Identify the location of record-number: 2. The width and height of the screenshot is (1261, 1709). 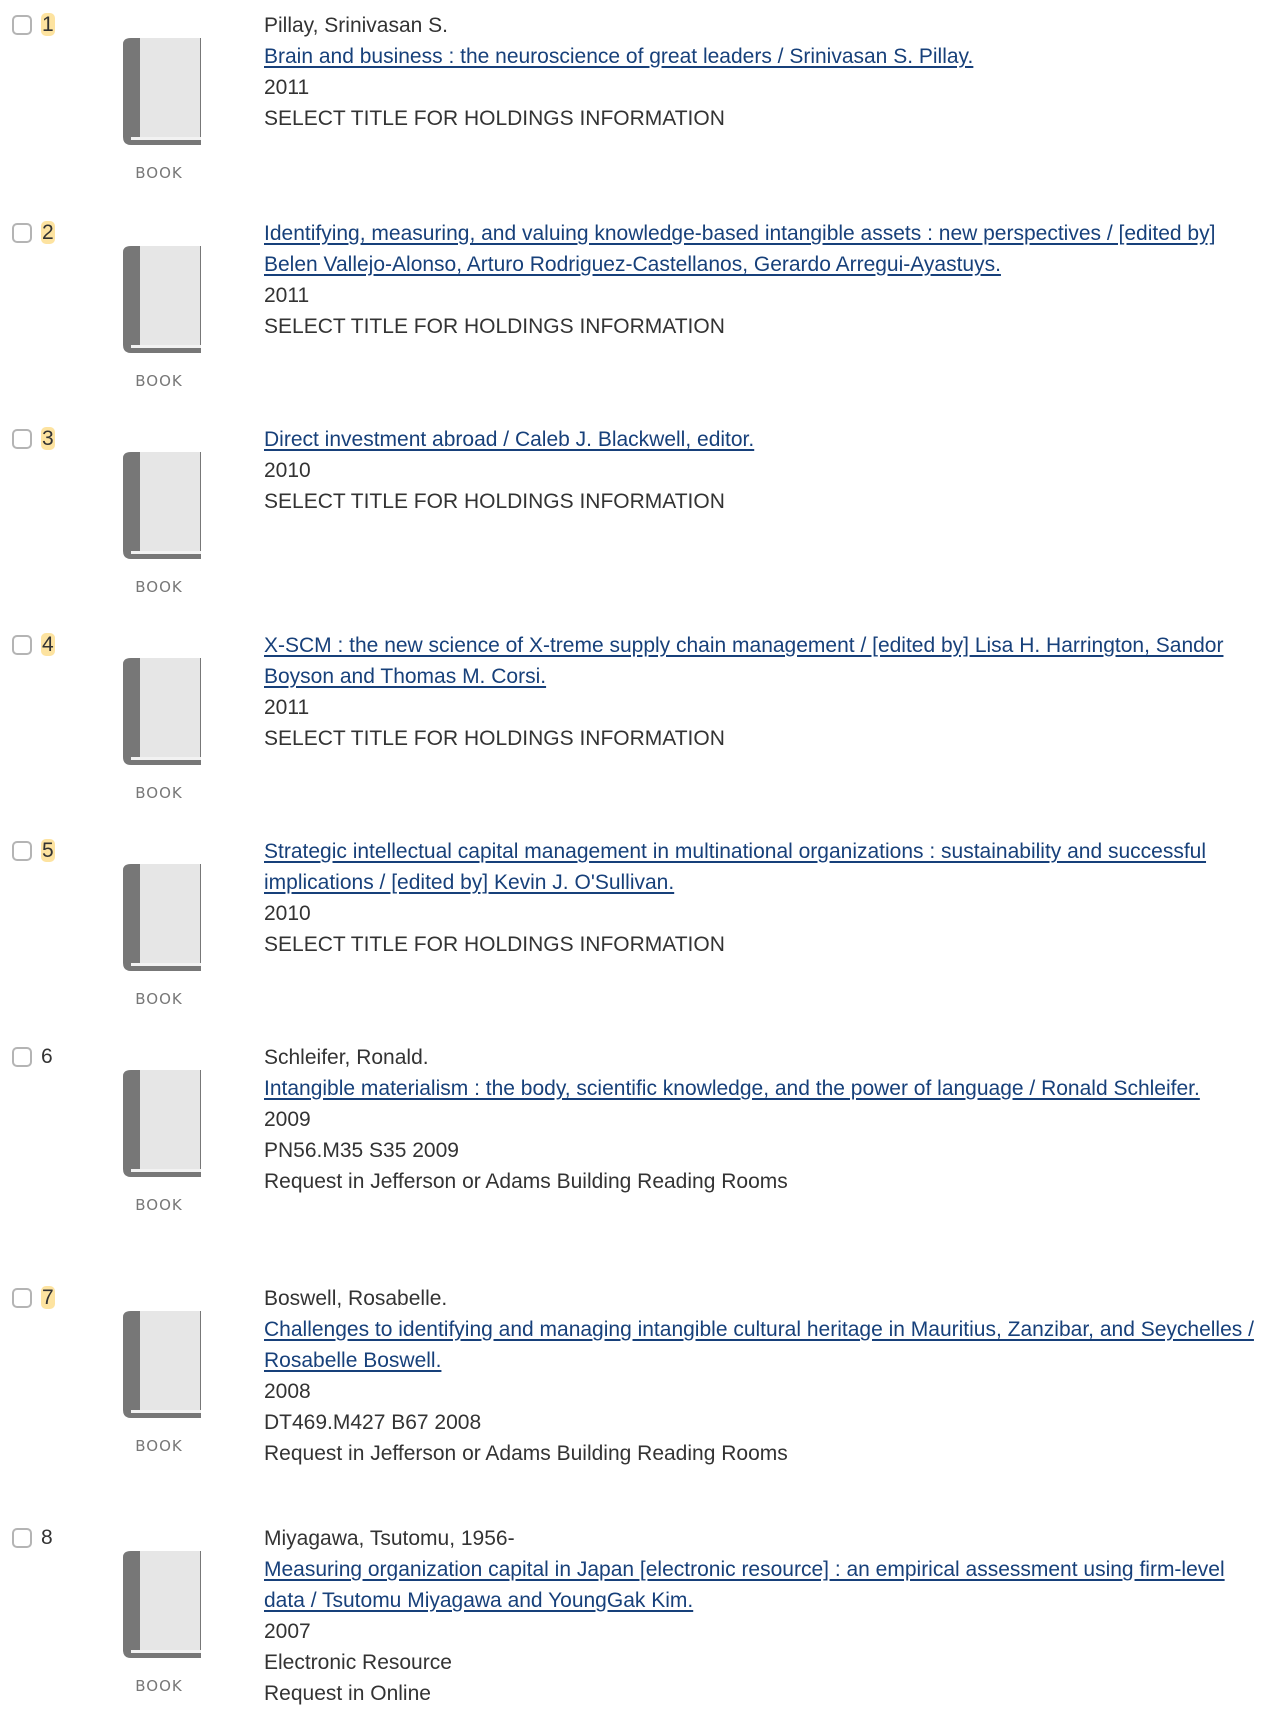
(48, 232).